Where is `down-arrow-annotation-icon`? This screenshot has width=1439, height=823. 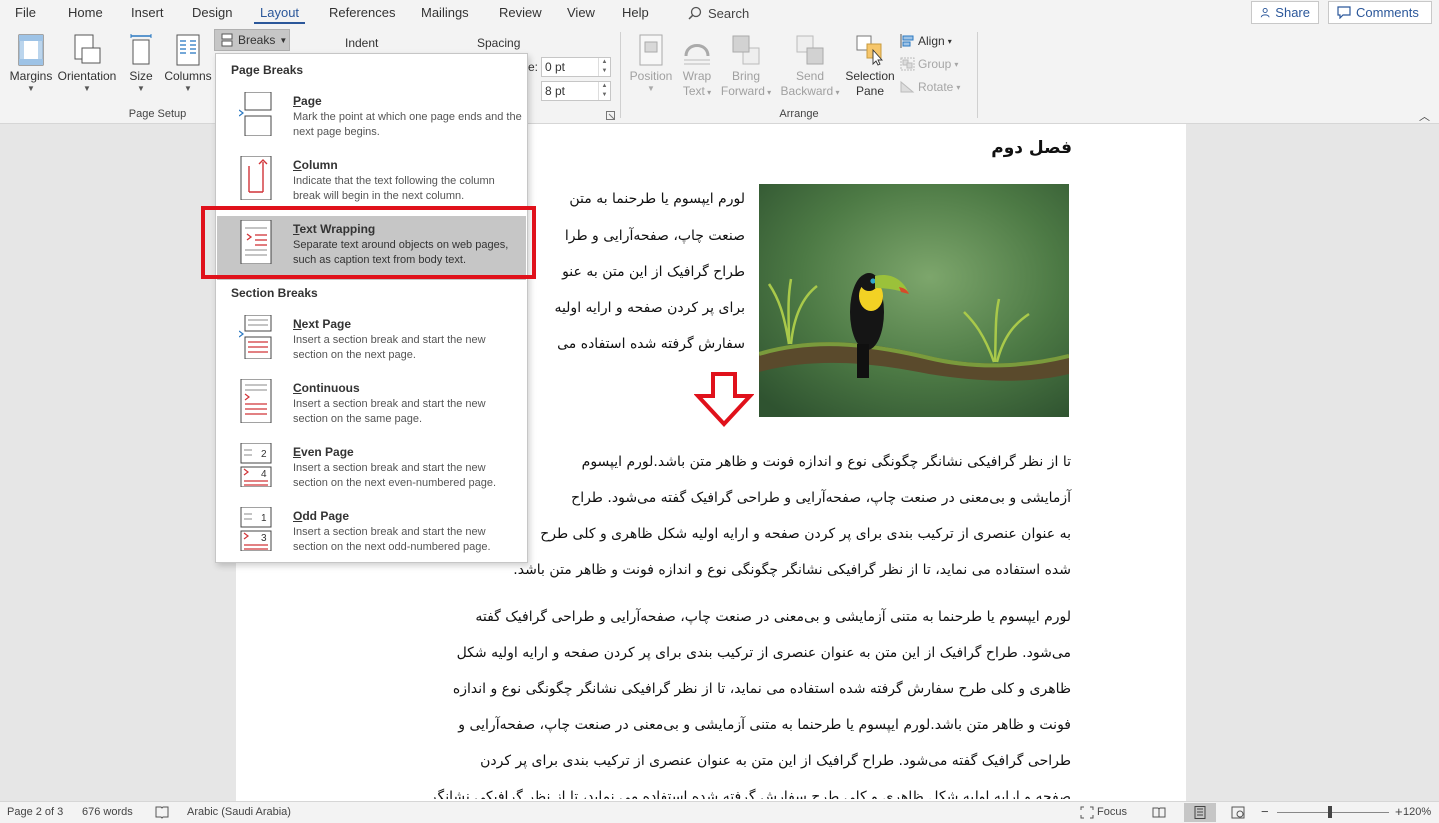
down-arrow-annotation-icon is located at coordinates (724, 399).